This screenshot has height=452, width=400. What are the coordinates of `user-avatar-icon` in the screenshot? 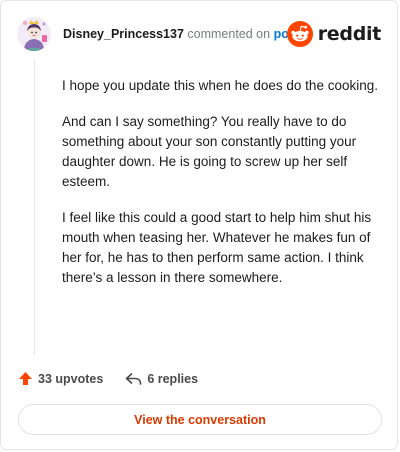 It's located at (34, 34).